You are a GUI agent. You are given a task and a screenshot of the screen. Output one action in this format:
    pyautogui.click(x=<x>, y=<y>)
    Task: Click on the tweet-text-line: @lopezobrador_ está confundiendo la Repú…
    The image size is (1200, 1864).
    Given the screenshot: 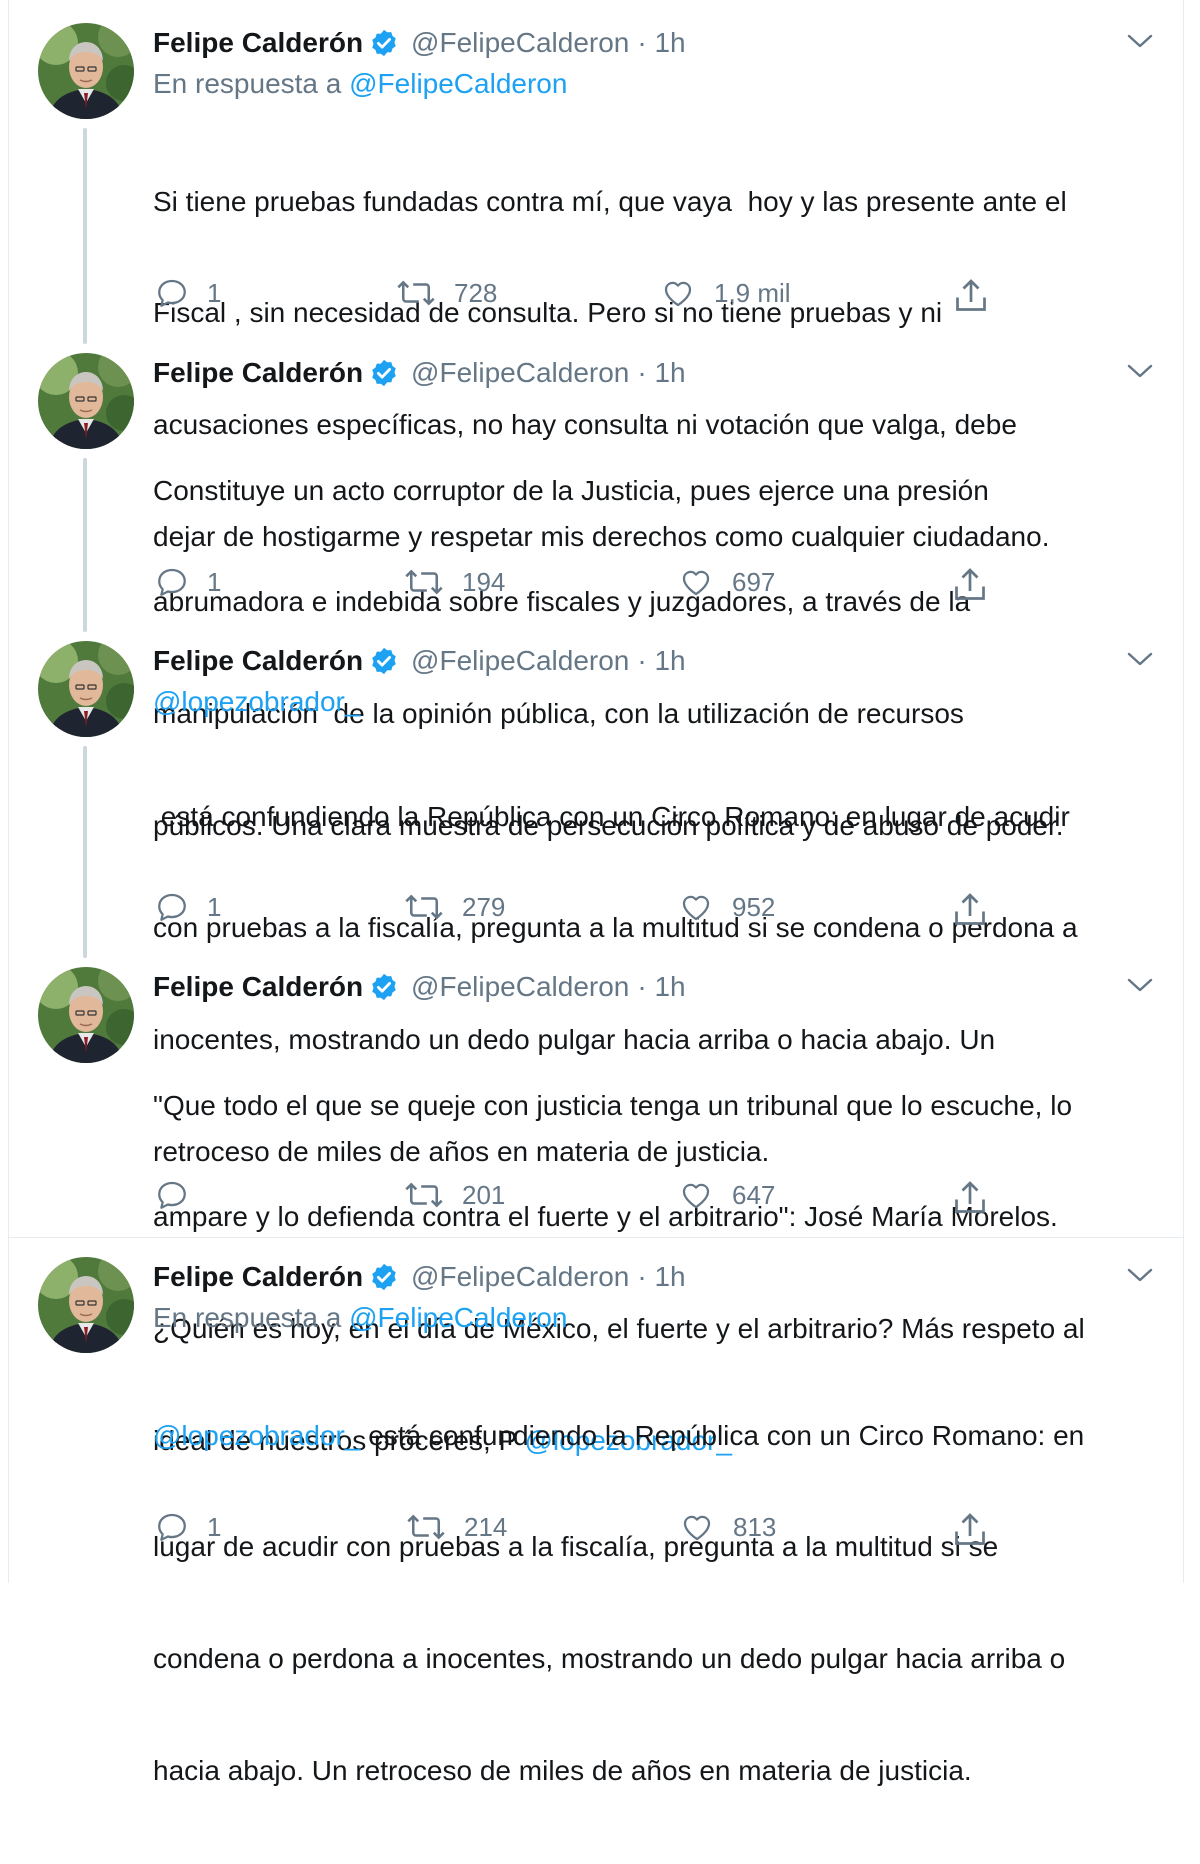 What is the action you would take?
    pyautogui.click(x=658, y=1435)
    